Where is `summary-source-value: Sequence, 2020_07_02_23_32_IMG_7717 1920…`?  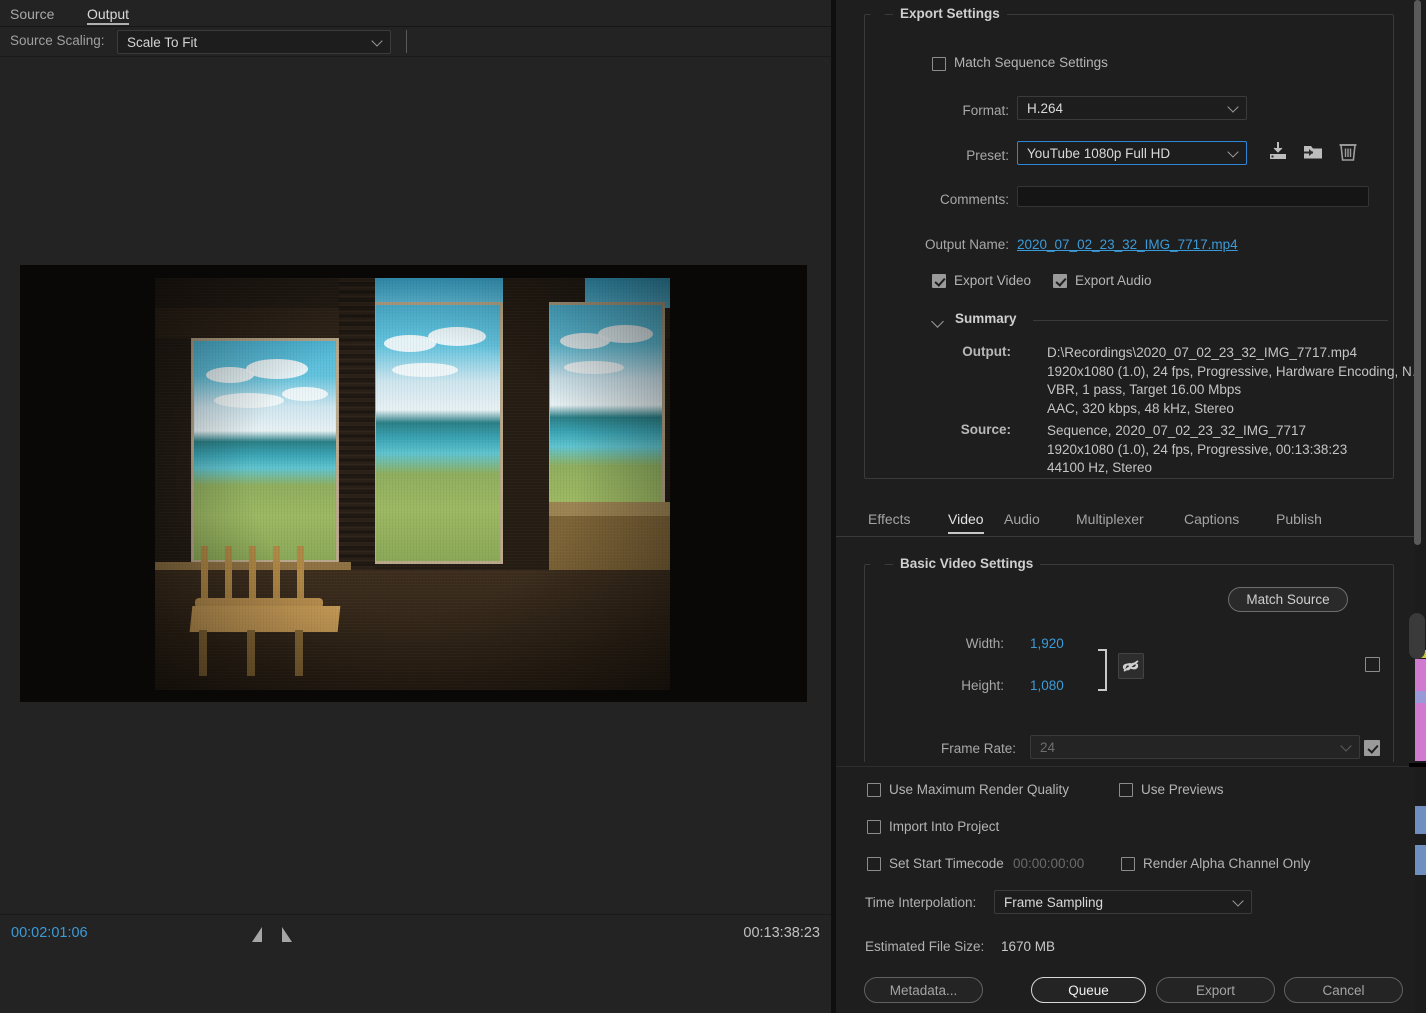 summary-source-value: Sequence, 2020_07_02_23_32_IMG_7717 1920… is located at coordinates (1197, 449).